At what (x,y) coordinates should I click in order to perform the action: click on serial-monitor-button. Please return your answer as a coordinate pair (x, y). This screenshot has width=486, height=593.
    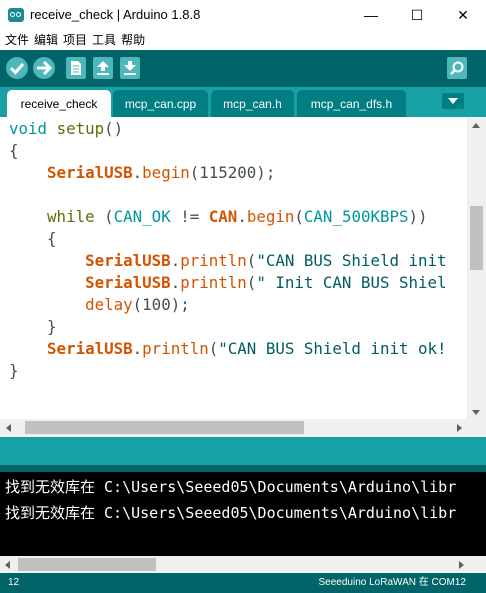
    Looking at the image, I should click on (457, 68).